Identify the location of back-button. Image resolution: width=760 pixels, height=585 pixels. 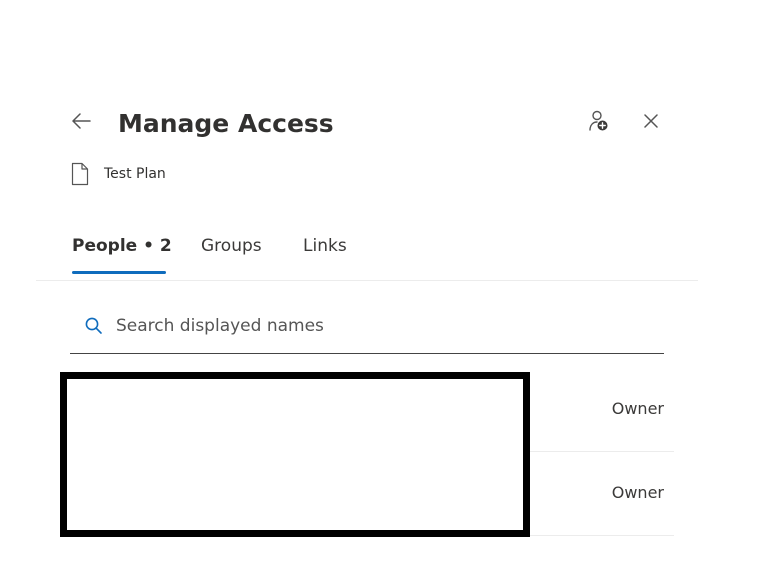
(81, 121).